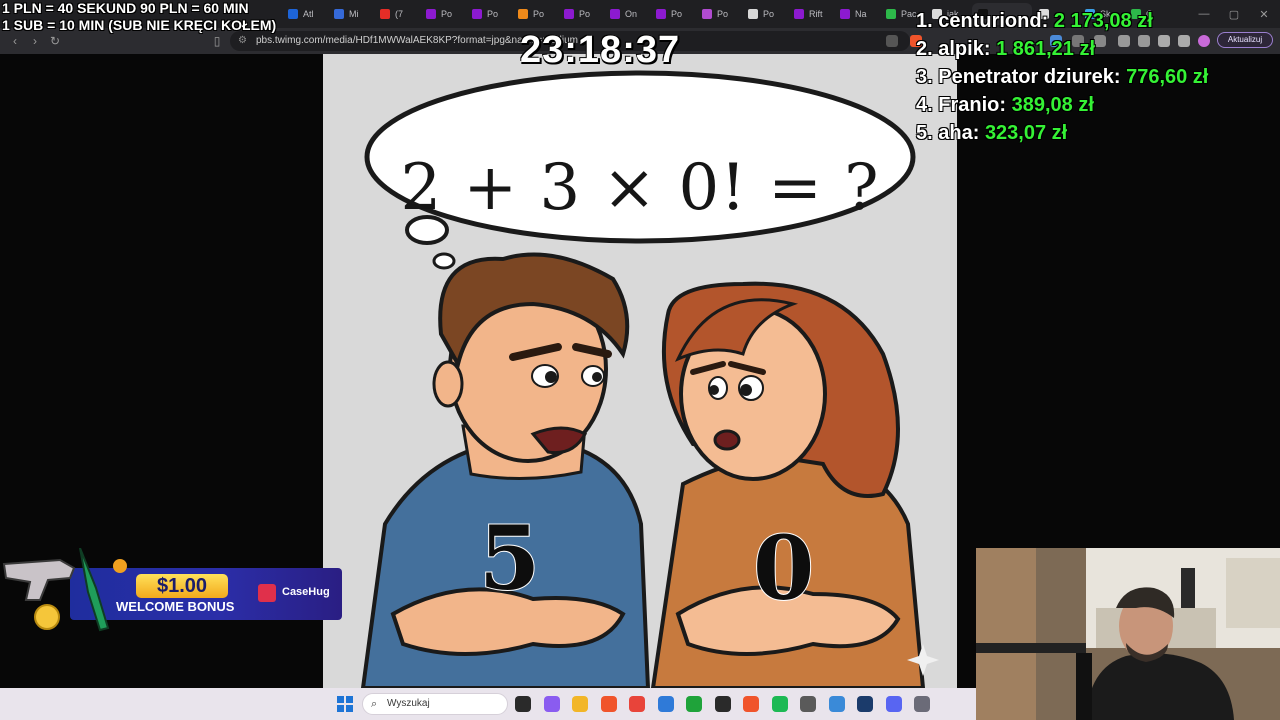  What do you see at coordinates (637, 704) in the screenshot?
I see `chrome-icon` at bounding box center [637, 704].